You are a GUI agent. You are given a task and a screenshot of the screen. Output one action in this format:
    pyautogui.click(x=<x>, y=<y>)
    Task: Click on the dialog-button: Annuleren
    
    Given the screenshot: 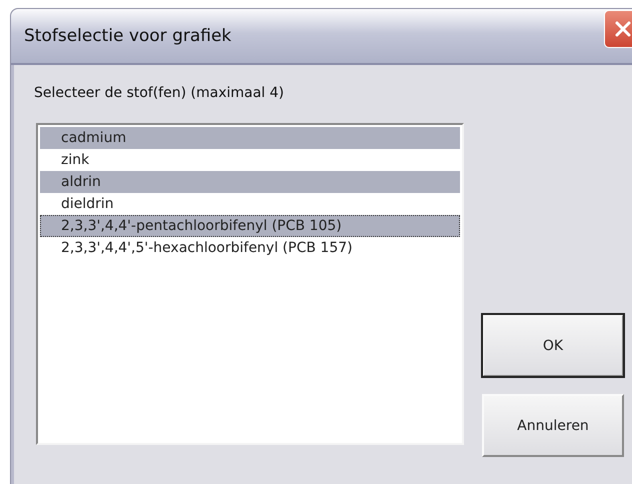 What is the action you would take?
    pyautogui.click(x=553, y=425)
    